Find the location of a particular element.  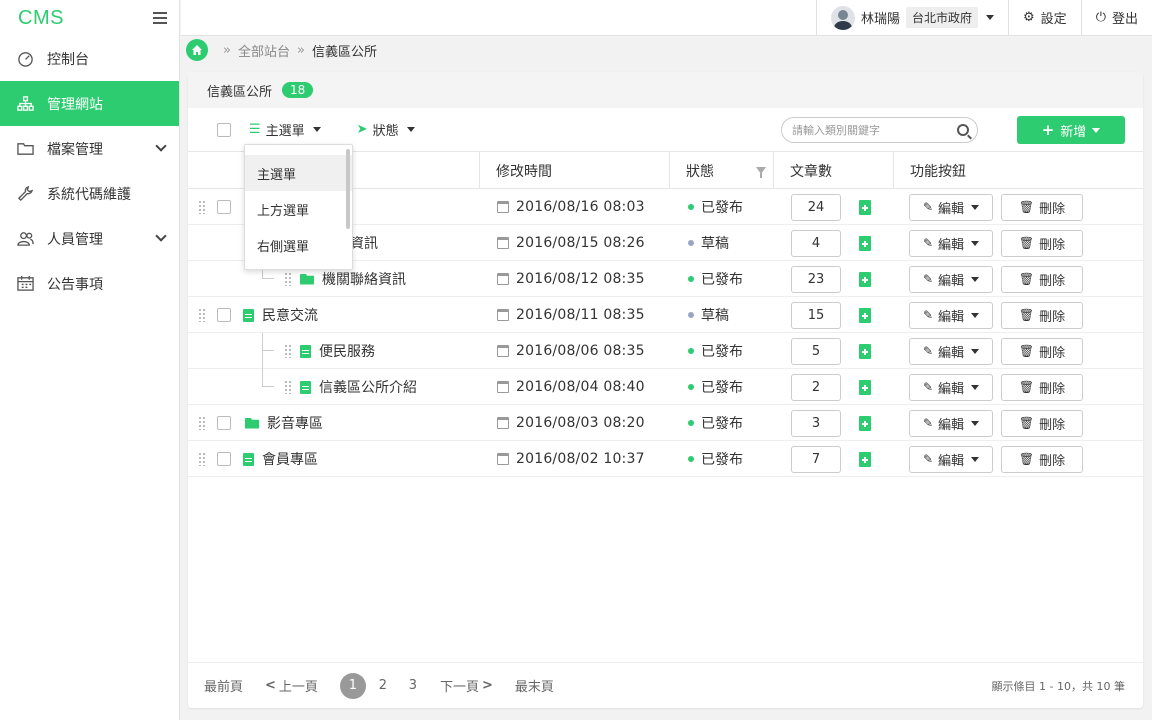

menu-option-right: 右側選單 is located at coordinates (298, 245).